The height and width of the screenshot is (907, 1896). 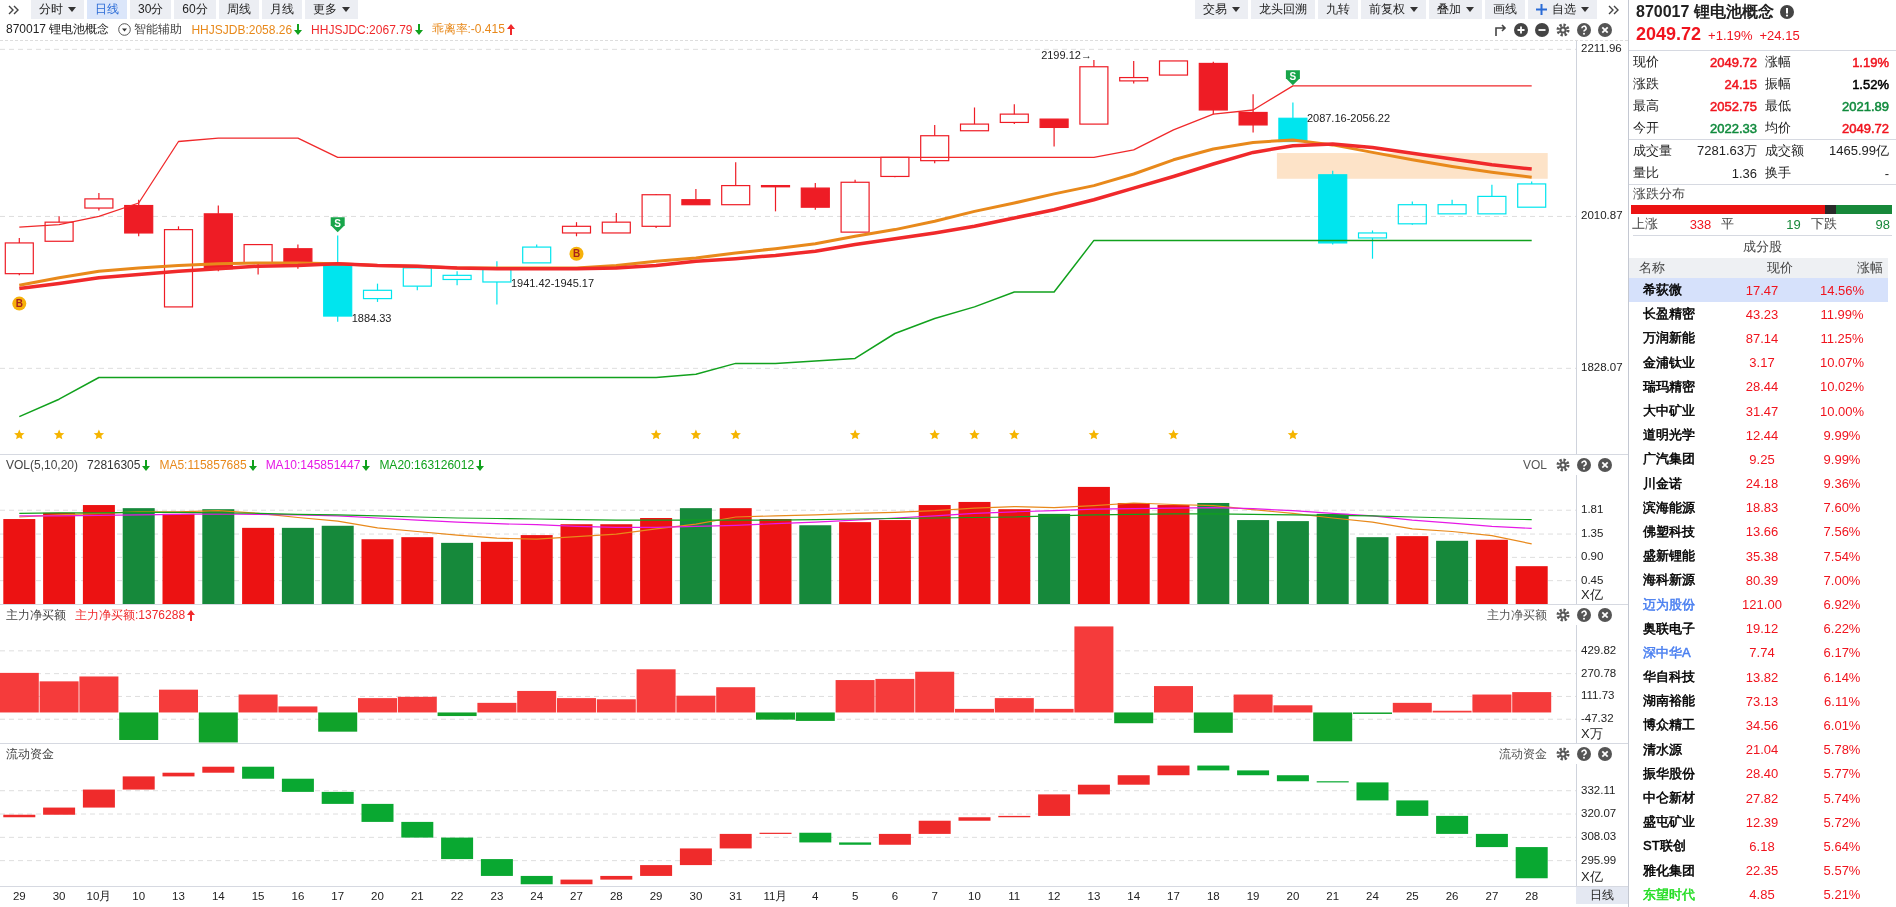 I want to click on stock-row: 东望时代 4.85 5.21%, so click(x=1758, y=894).